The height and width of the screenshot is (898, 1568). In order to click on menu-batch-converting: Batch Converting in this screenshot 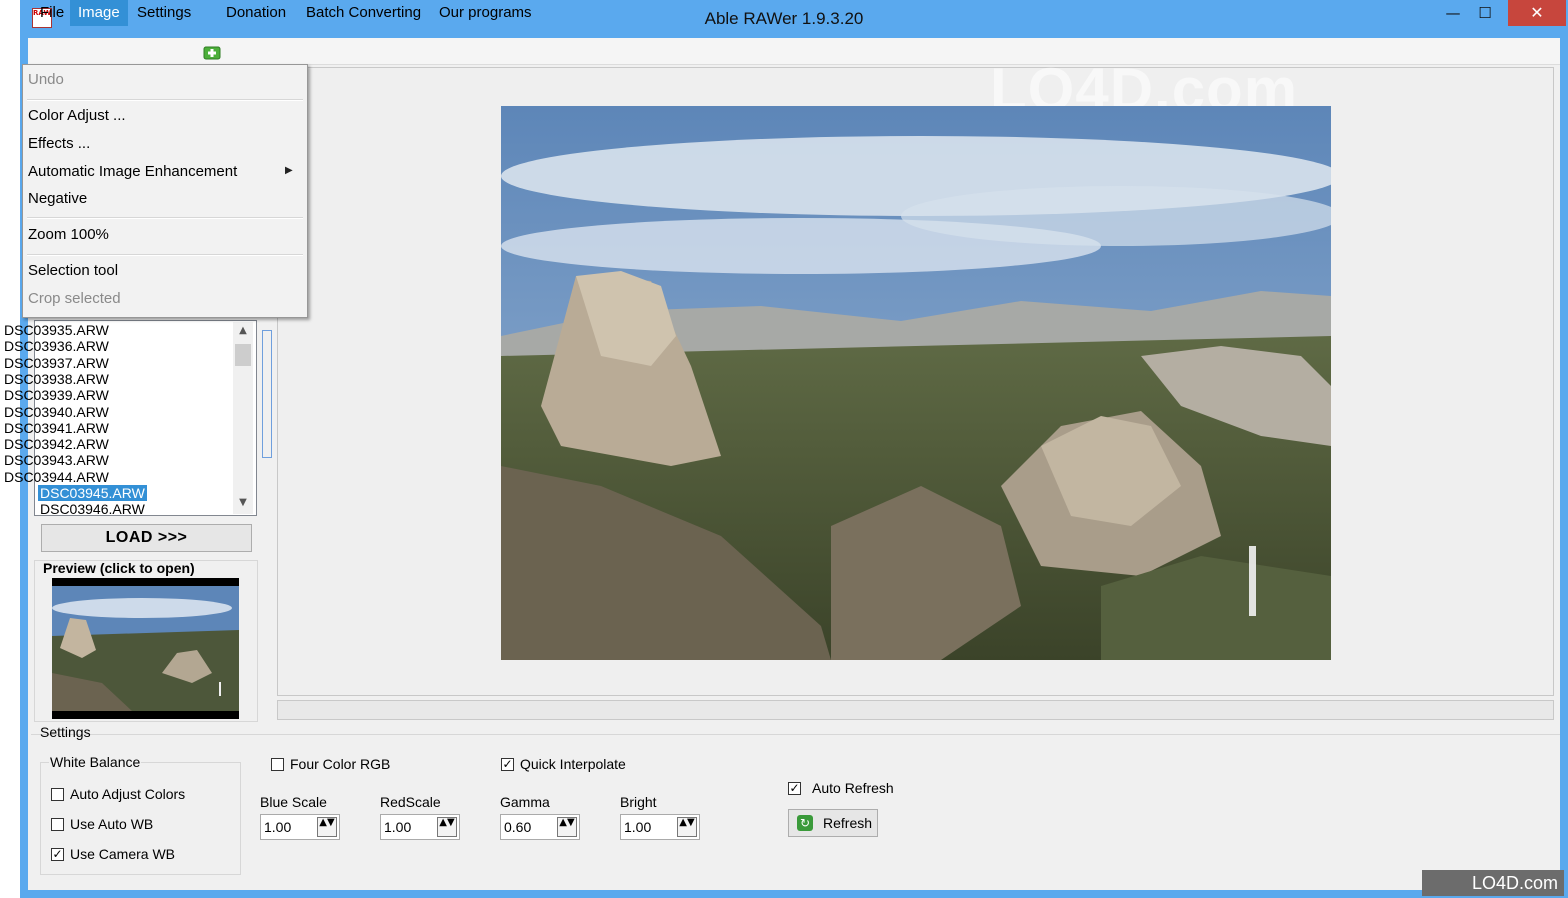, I will do `click(363, 13)`.